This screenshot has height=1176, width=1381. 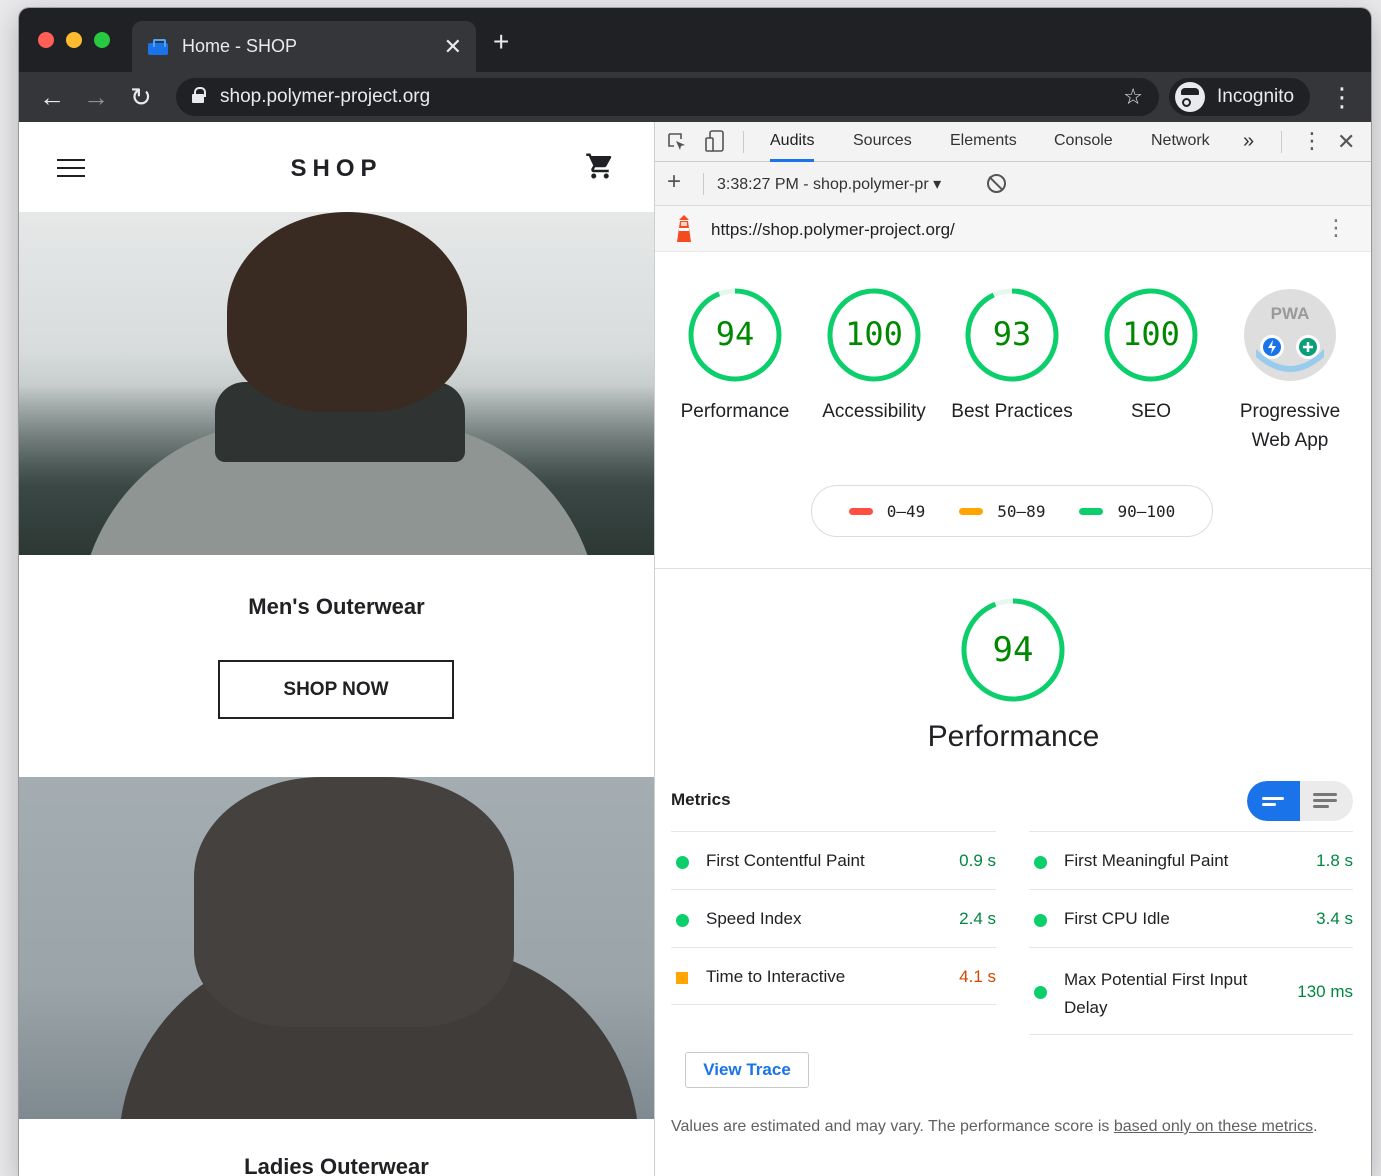 I want to click on legend-item-average: 50–89, so click(x=1002, y=511).